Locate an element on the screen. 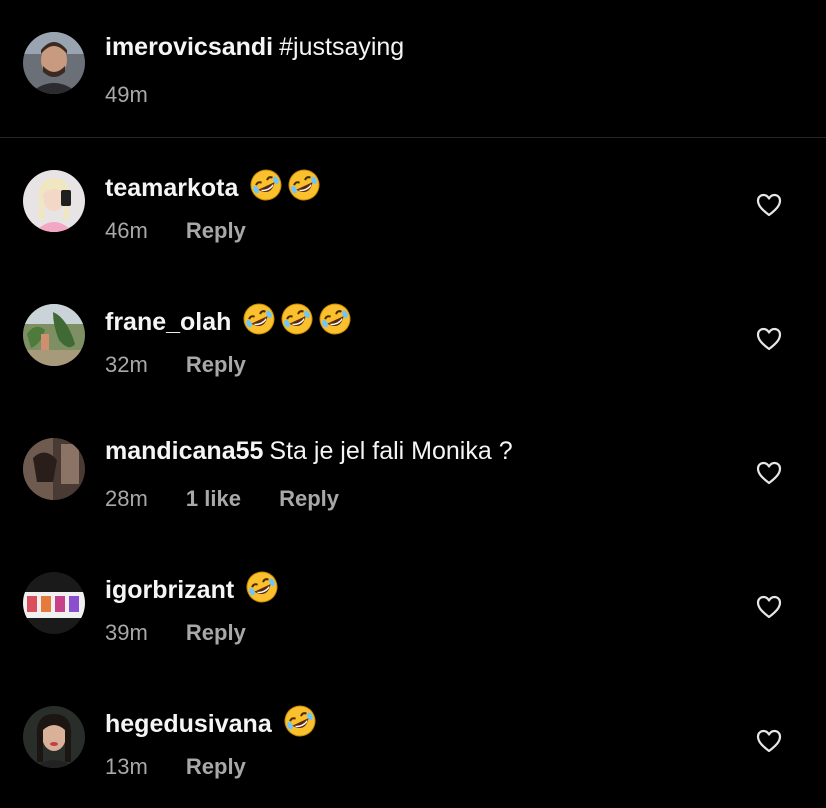 Image resolution: width=826 pixels, height=808 pixels. comment-time: 13m is located at coordinates (126, 766).